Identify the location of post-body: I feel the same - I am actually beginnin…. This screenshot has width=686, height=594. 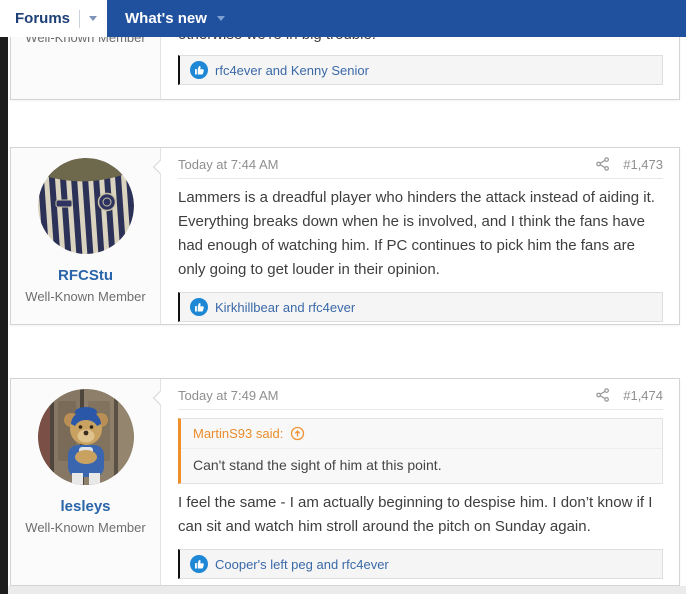
(415, 514).